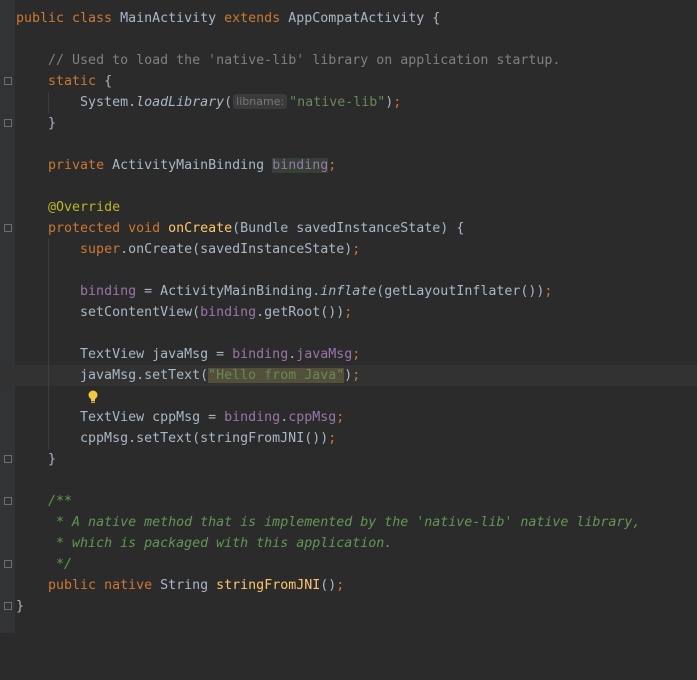 The width and height of the screenshot is (697, 680). Describe the element at coordinates (188, 354) in the screenshot. I see `line-text: TextView javaMsg = binding.javaMsg;` at that location.